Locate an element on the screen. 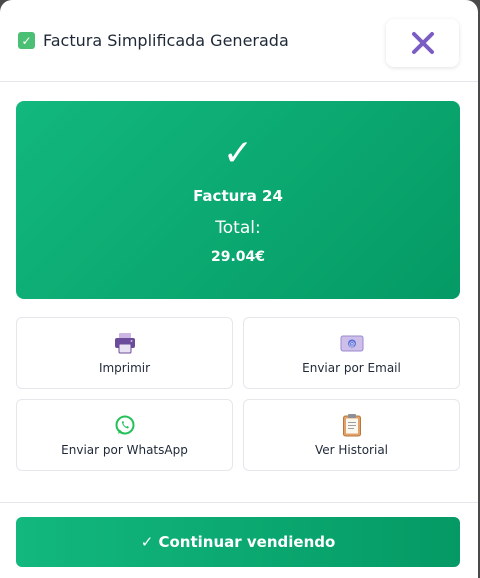 This screenshot has width=480, height=578. success-check-icon: ✓ is located at coordinates (238, 152).